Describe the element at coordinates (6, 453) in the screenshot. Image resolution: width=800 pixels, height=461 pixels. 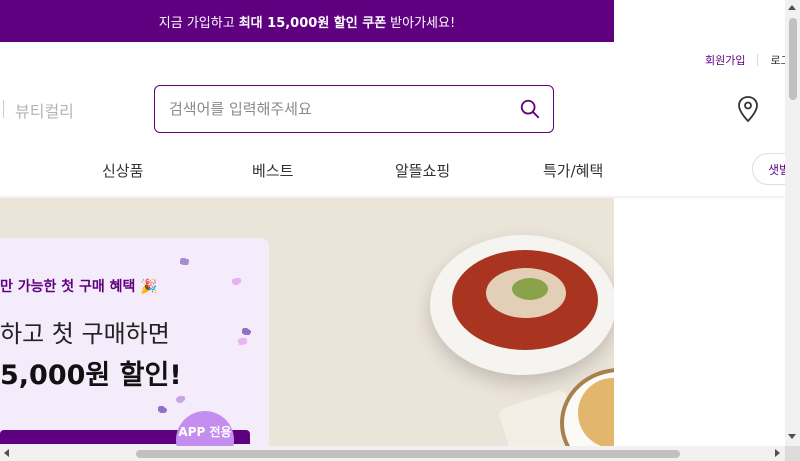
I see `scroll-left-icon` at that location.